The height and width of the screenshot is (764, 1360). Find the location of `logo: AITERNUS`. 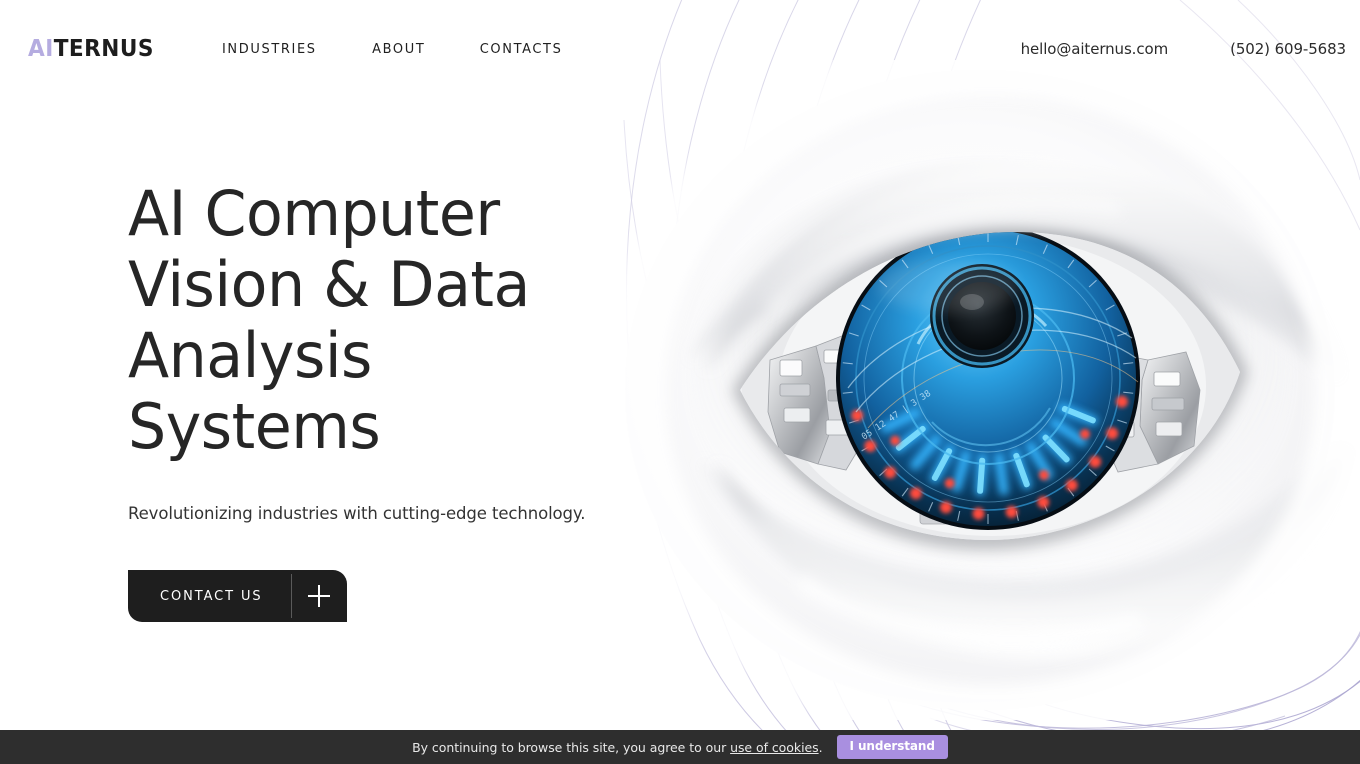

logo: AITERNUS is located at coordinates (91, 48).